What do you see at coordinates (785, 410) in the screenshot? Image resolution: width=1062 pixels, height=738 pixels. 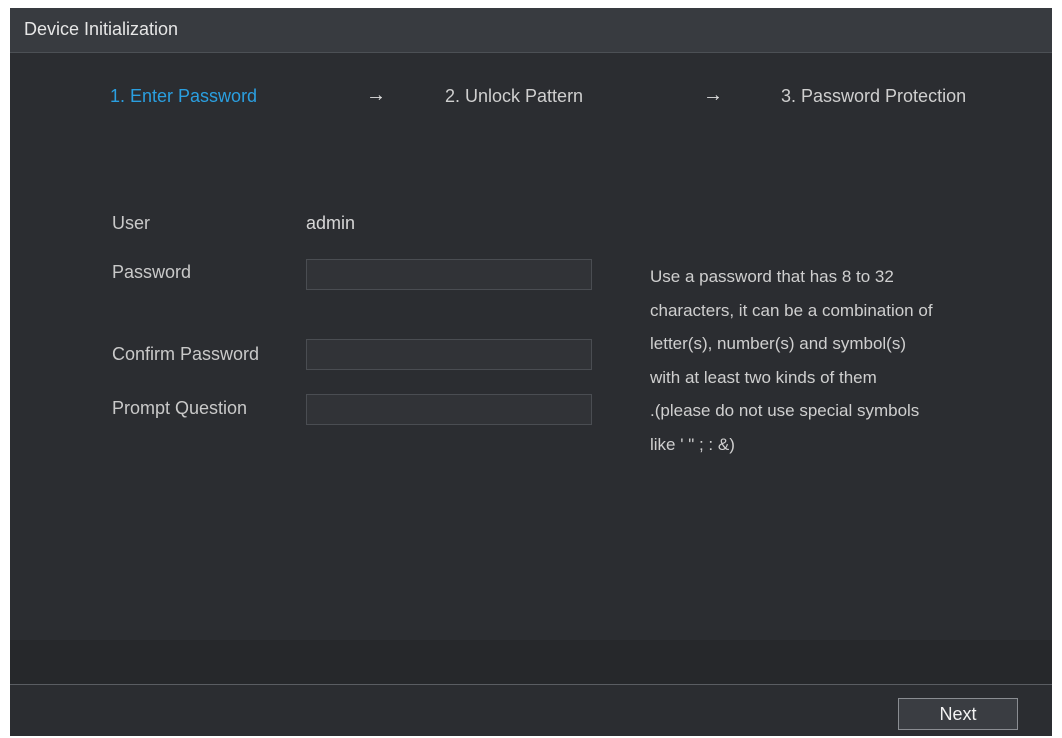 I see `hint-line: .(please do not use special symbols` at bounding box center [785, 410].